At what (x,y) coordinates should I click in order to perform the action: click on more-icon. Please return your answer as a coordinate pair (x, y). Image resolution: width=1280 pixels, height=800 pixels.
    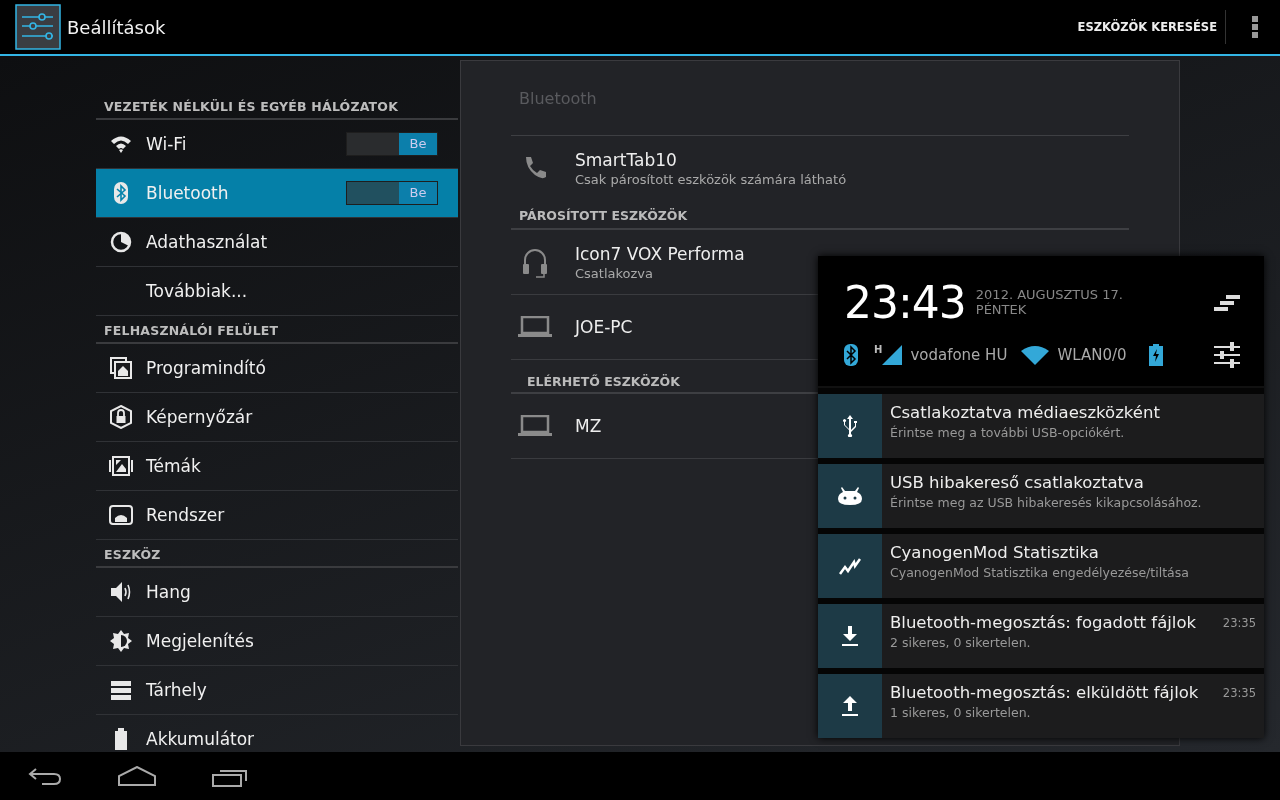
    Looking at the image, I should click on (1255, 27).